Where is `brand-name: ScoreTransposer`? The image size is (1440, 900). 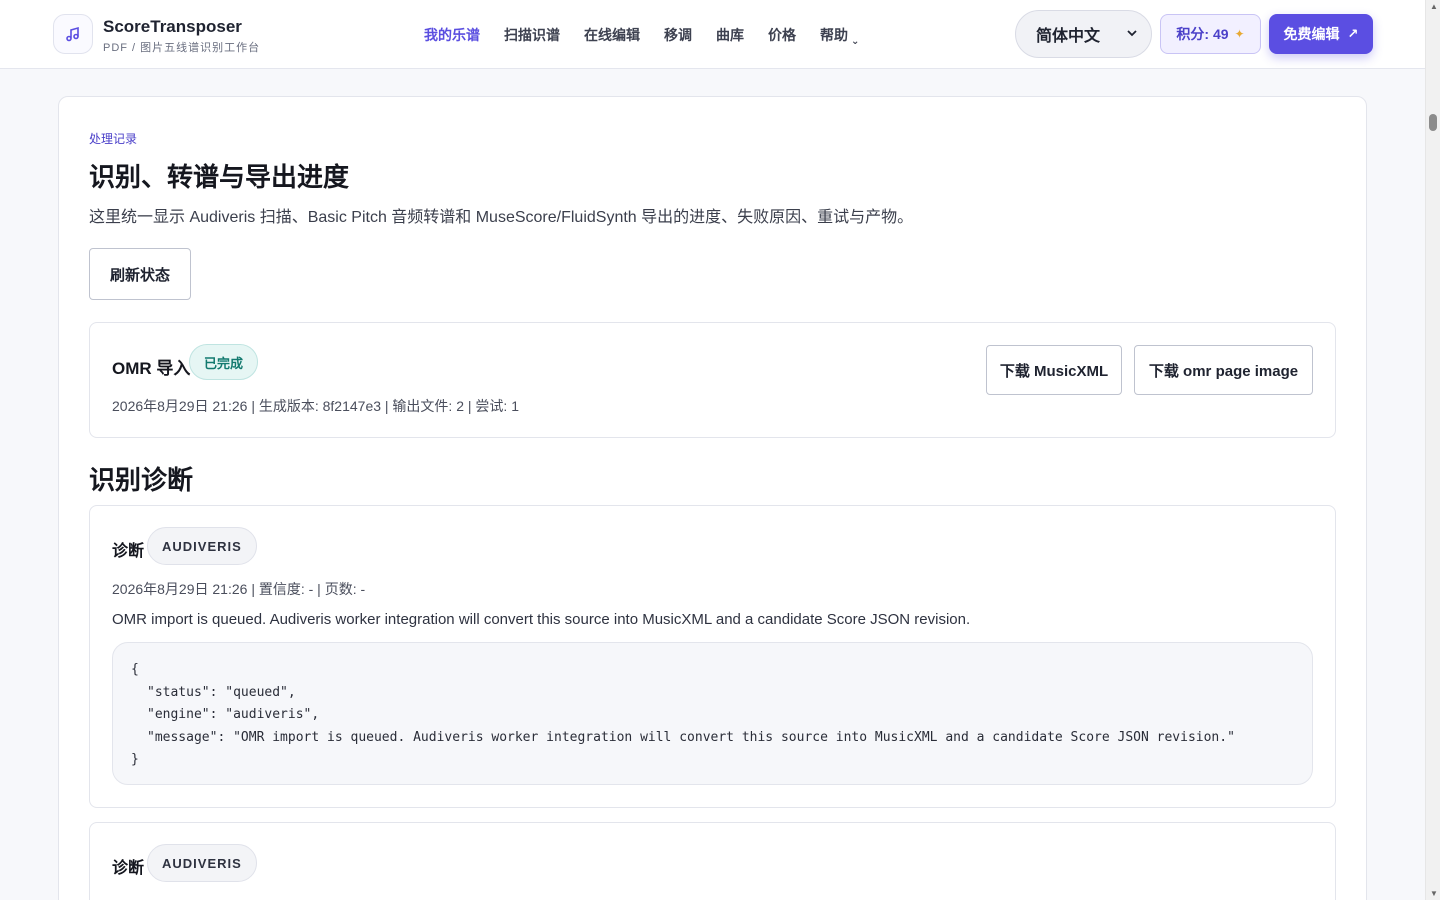
brand-name: ScoreTransposer is located at coordinates (172, 27).